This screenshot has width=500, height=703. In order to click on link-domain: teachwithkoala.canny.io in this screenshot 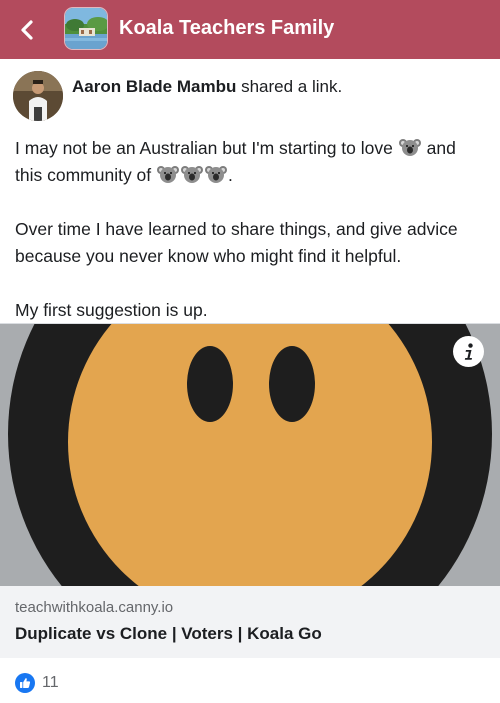, I will do `click(94, 607)`.